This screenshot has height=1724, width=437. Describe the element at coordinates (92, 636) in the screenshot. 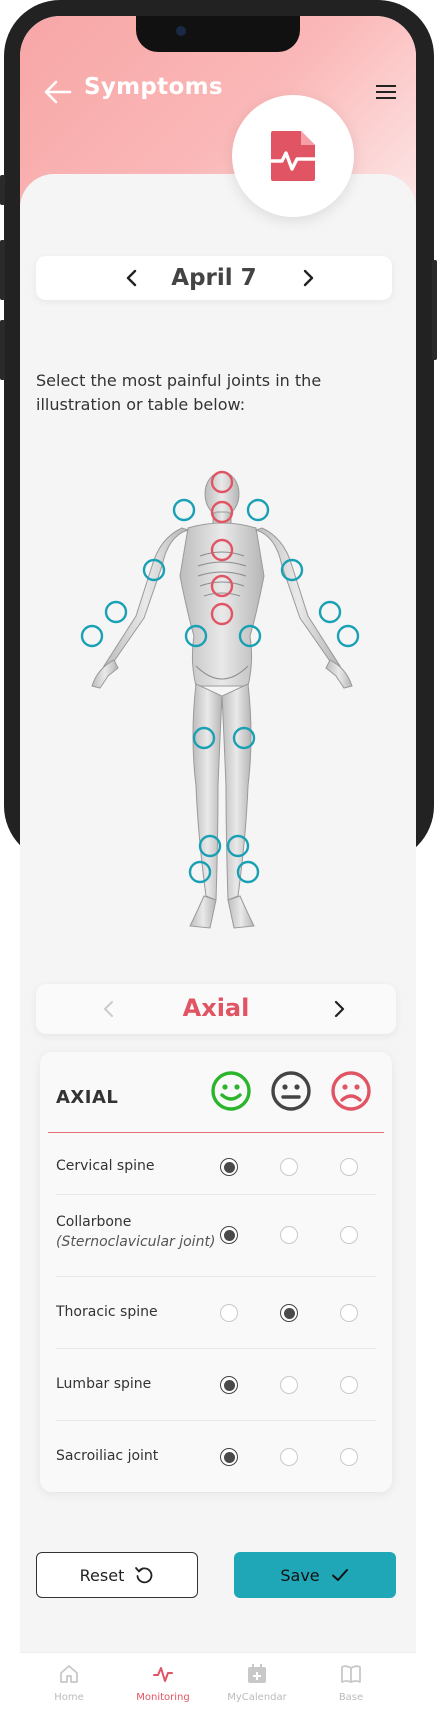

I see `left-hand-joint` at that location.